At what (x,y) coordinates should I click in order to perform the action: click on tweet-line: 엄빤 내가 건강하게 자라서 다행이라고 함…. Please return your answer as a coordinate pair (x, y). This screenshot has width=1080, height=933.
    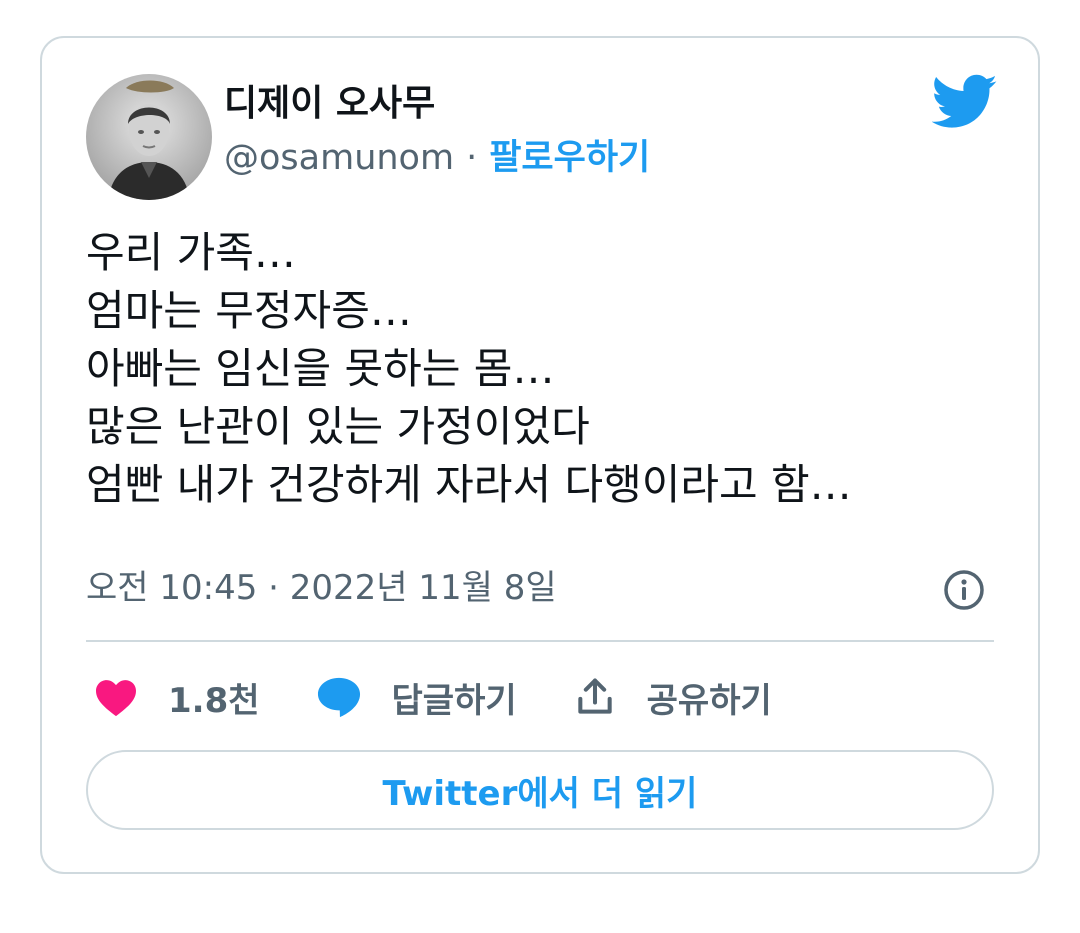
    Looking at the image, I should click on (469, 484).